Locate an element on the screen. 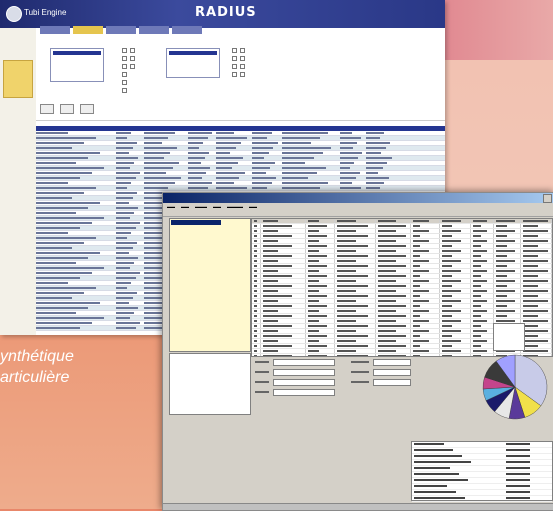 The height and width of the screenshot is (511, 553). pie-chart is located at coordinates (515, 387).